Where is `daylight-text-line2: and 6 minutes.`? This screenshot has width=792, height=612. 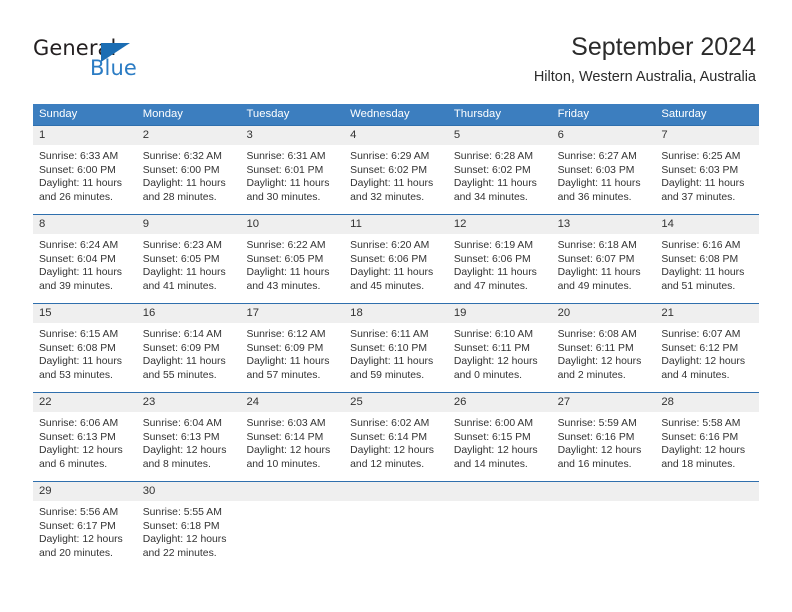 daylight-text-line2: and 6 minutes. is located at coordinates (73, 464).